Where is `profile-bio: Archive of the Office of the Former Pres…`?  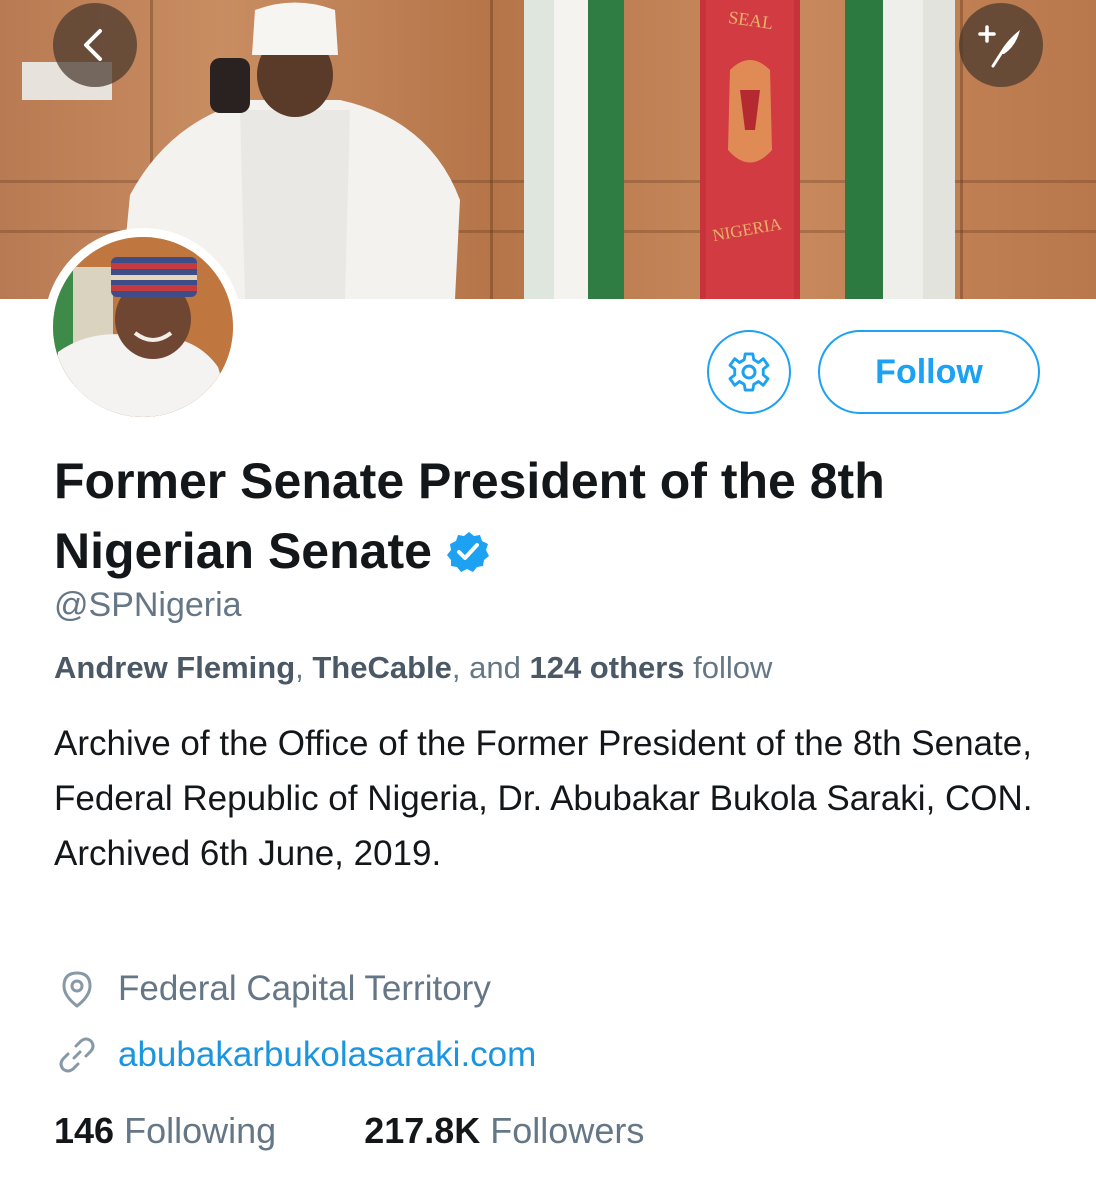 profile-bio: Archive of the Office of the Former Pres… is located at coordinates (543, 798).